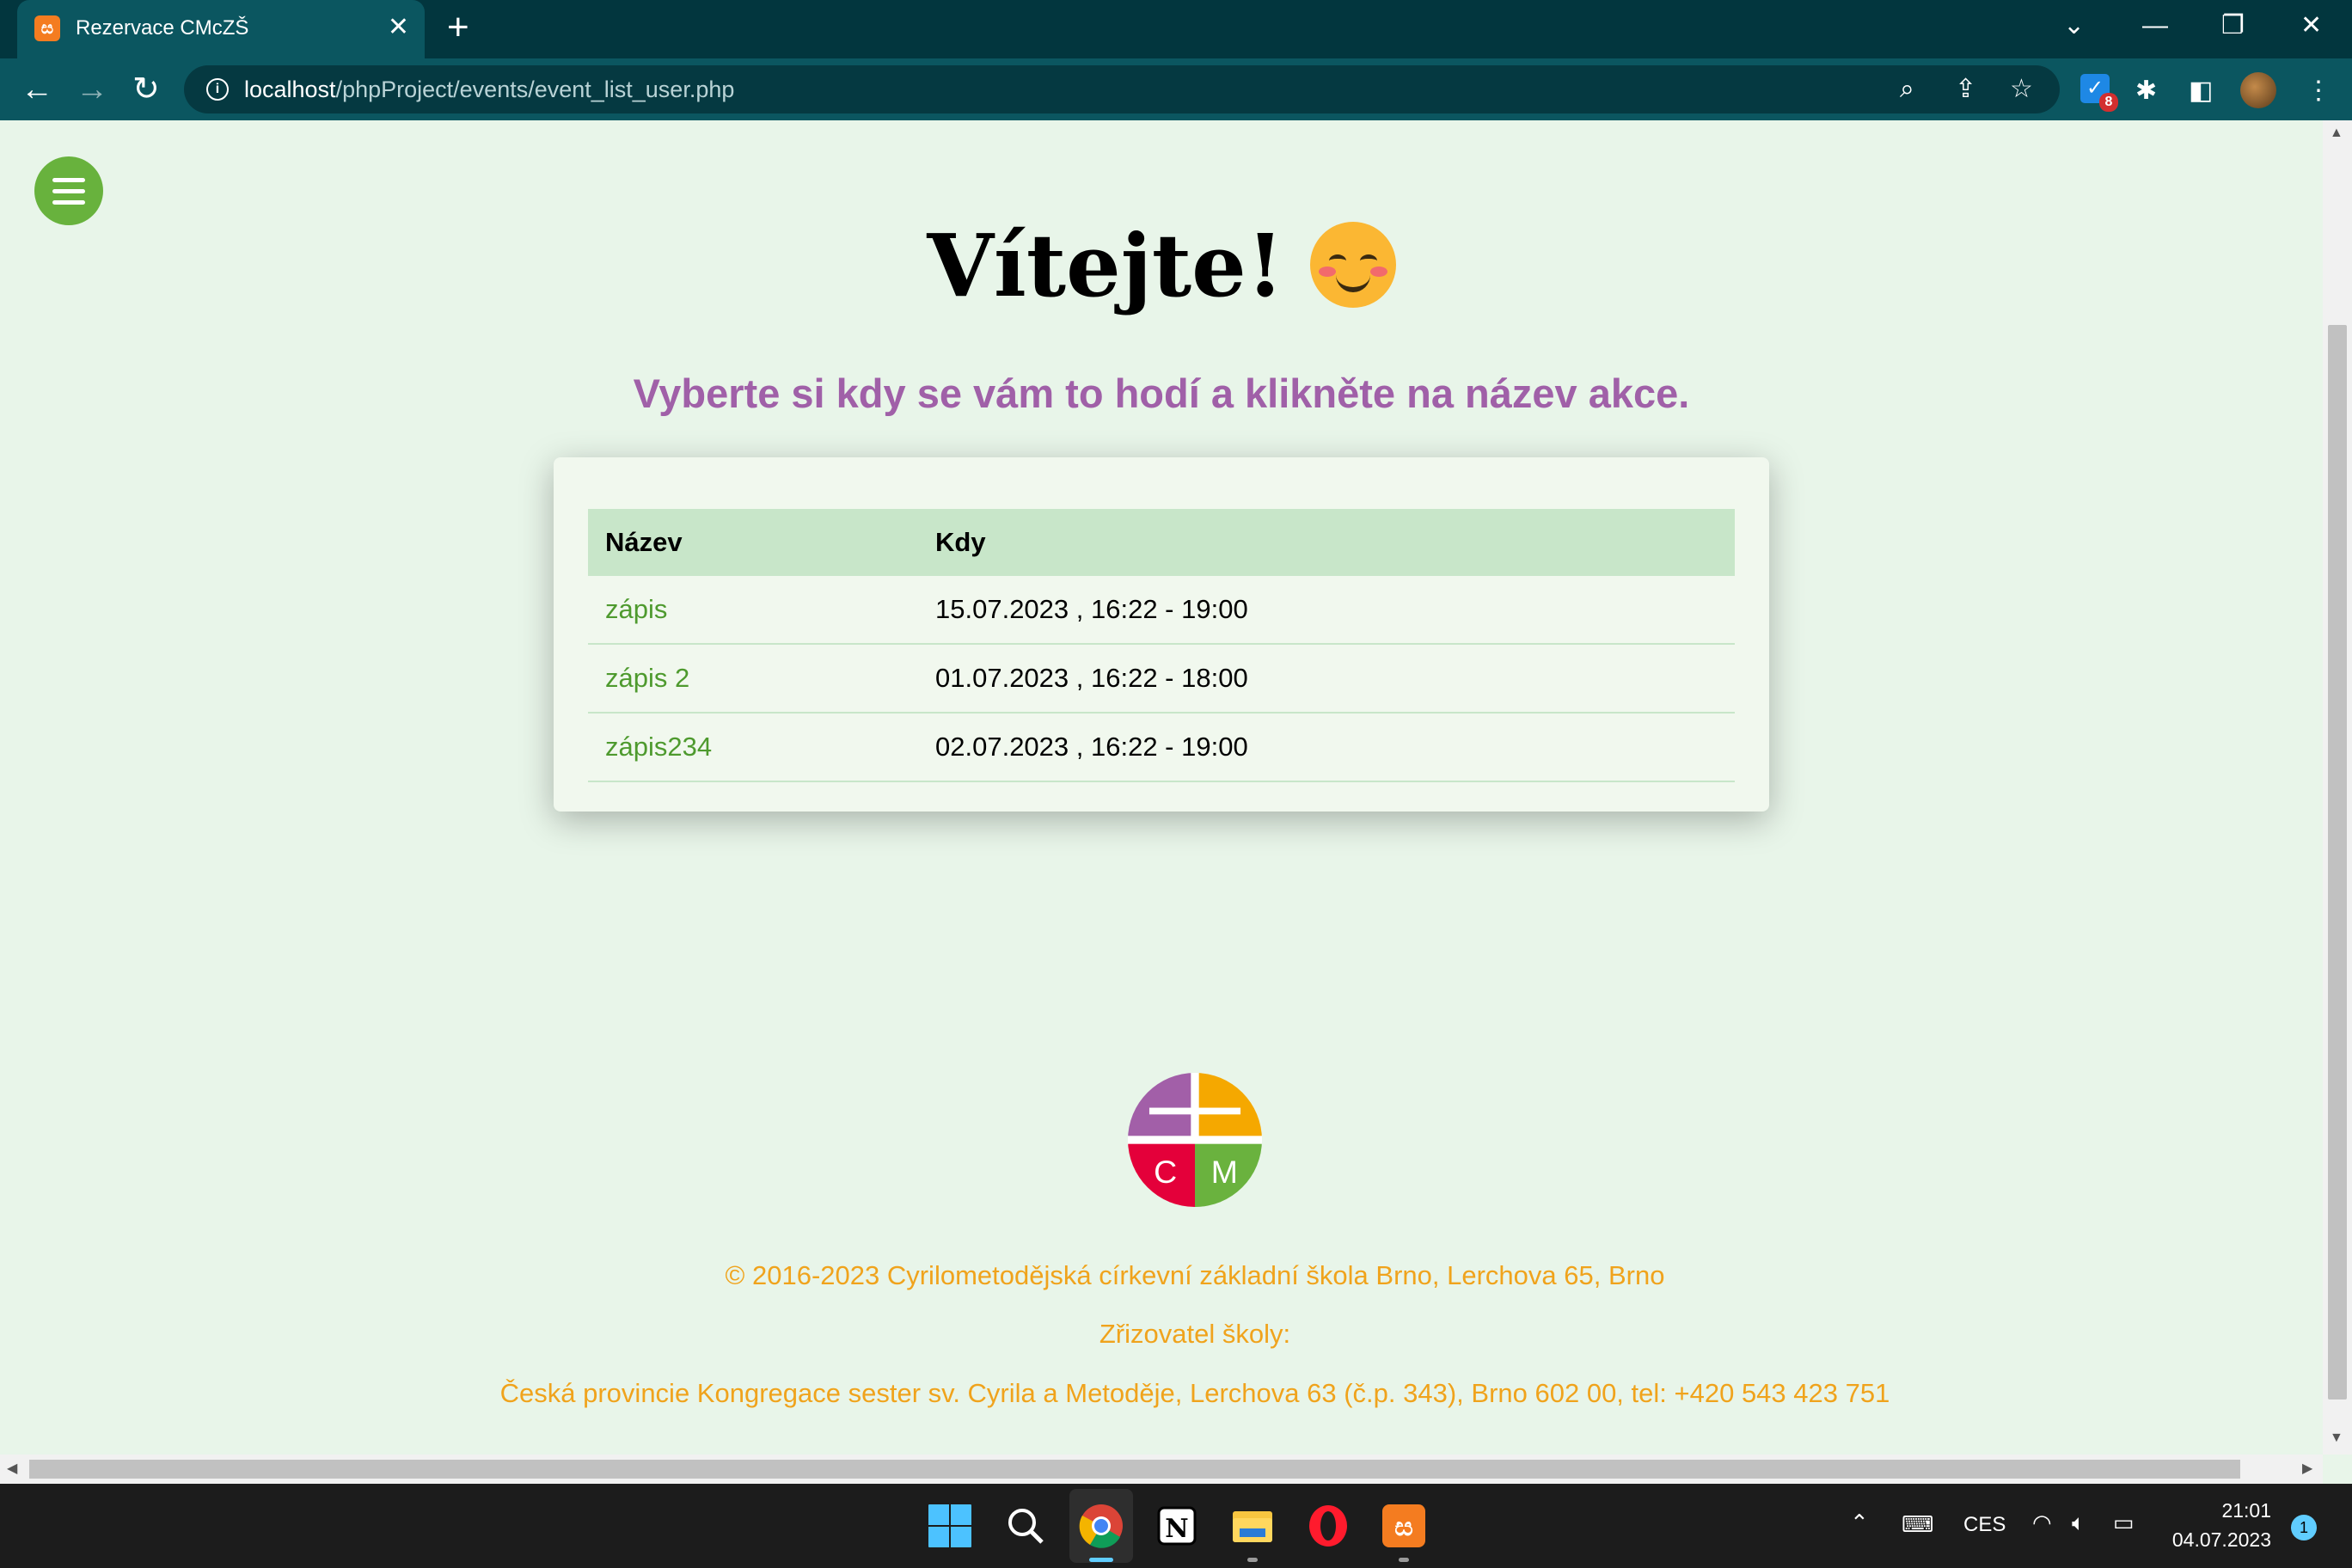 The width and height of the screenshot is (2352, 1568). Describe the element at coordinates (1859, 1523) in the screenshot. I see `show-hidden-icons-chevron-icon: ⌃` at that location.